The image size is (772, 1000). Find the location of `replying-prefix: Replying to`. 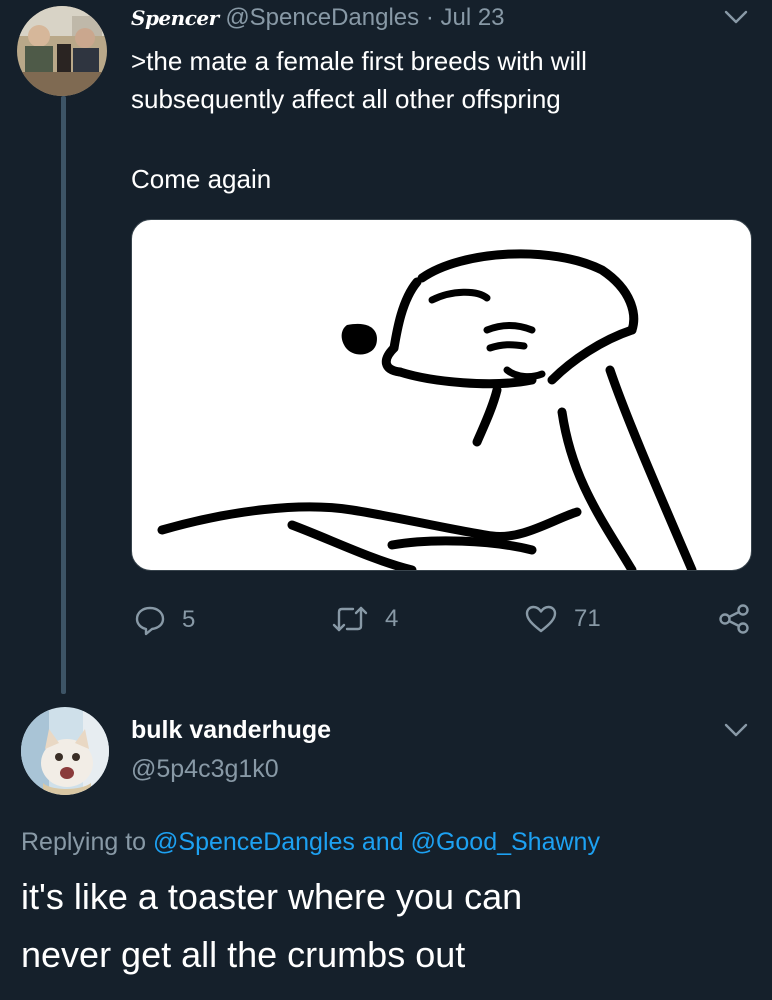

replying-prefix: Replying to is located at coordinates (84, 842).